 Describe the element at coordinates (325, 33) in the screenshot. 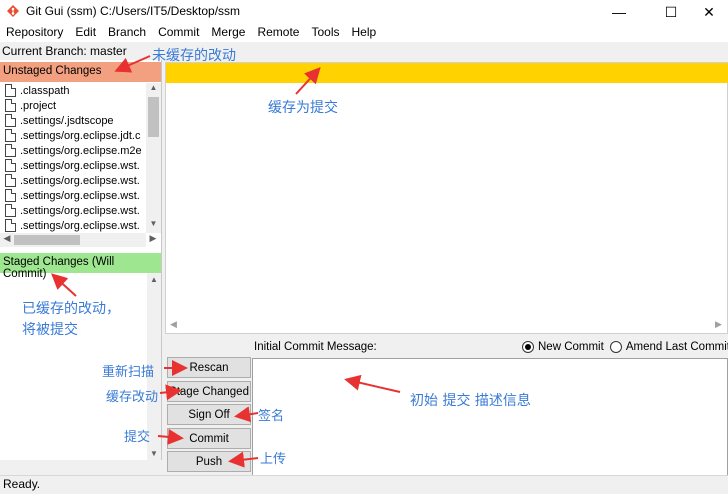

I see `menu-tools: Tools` at that location.